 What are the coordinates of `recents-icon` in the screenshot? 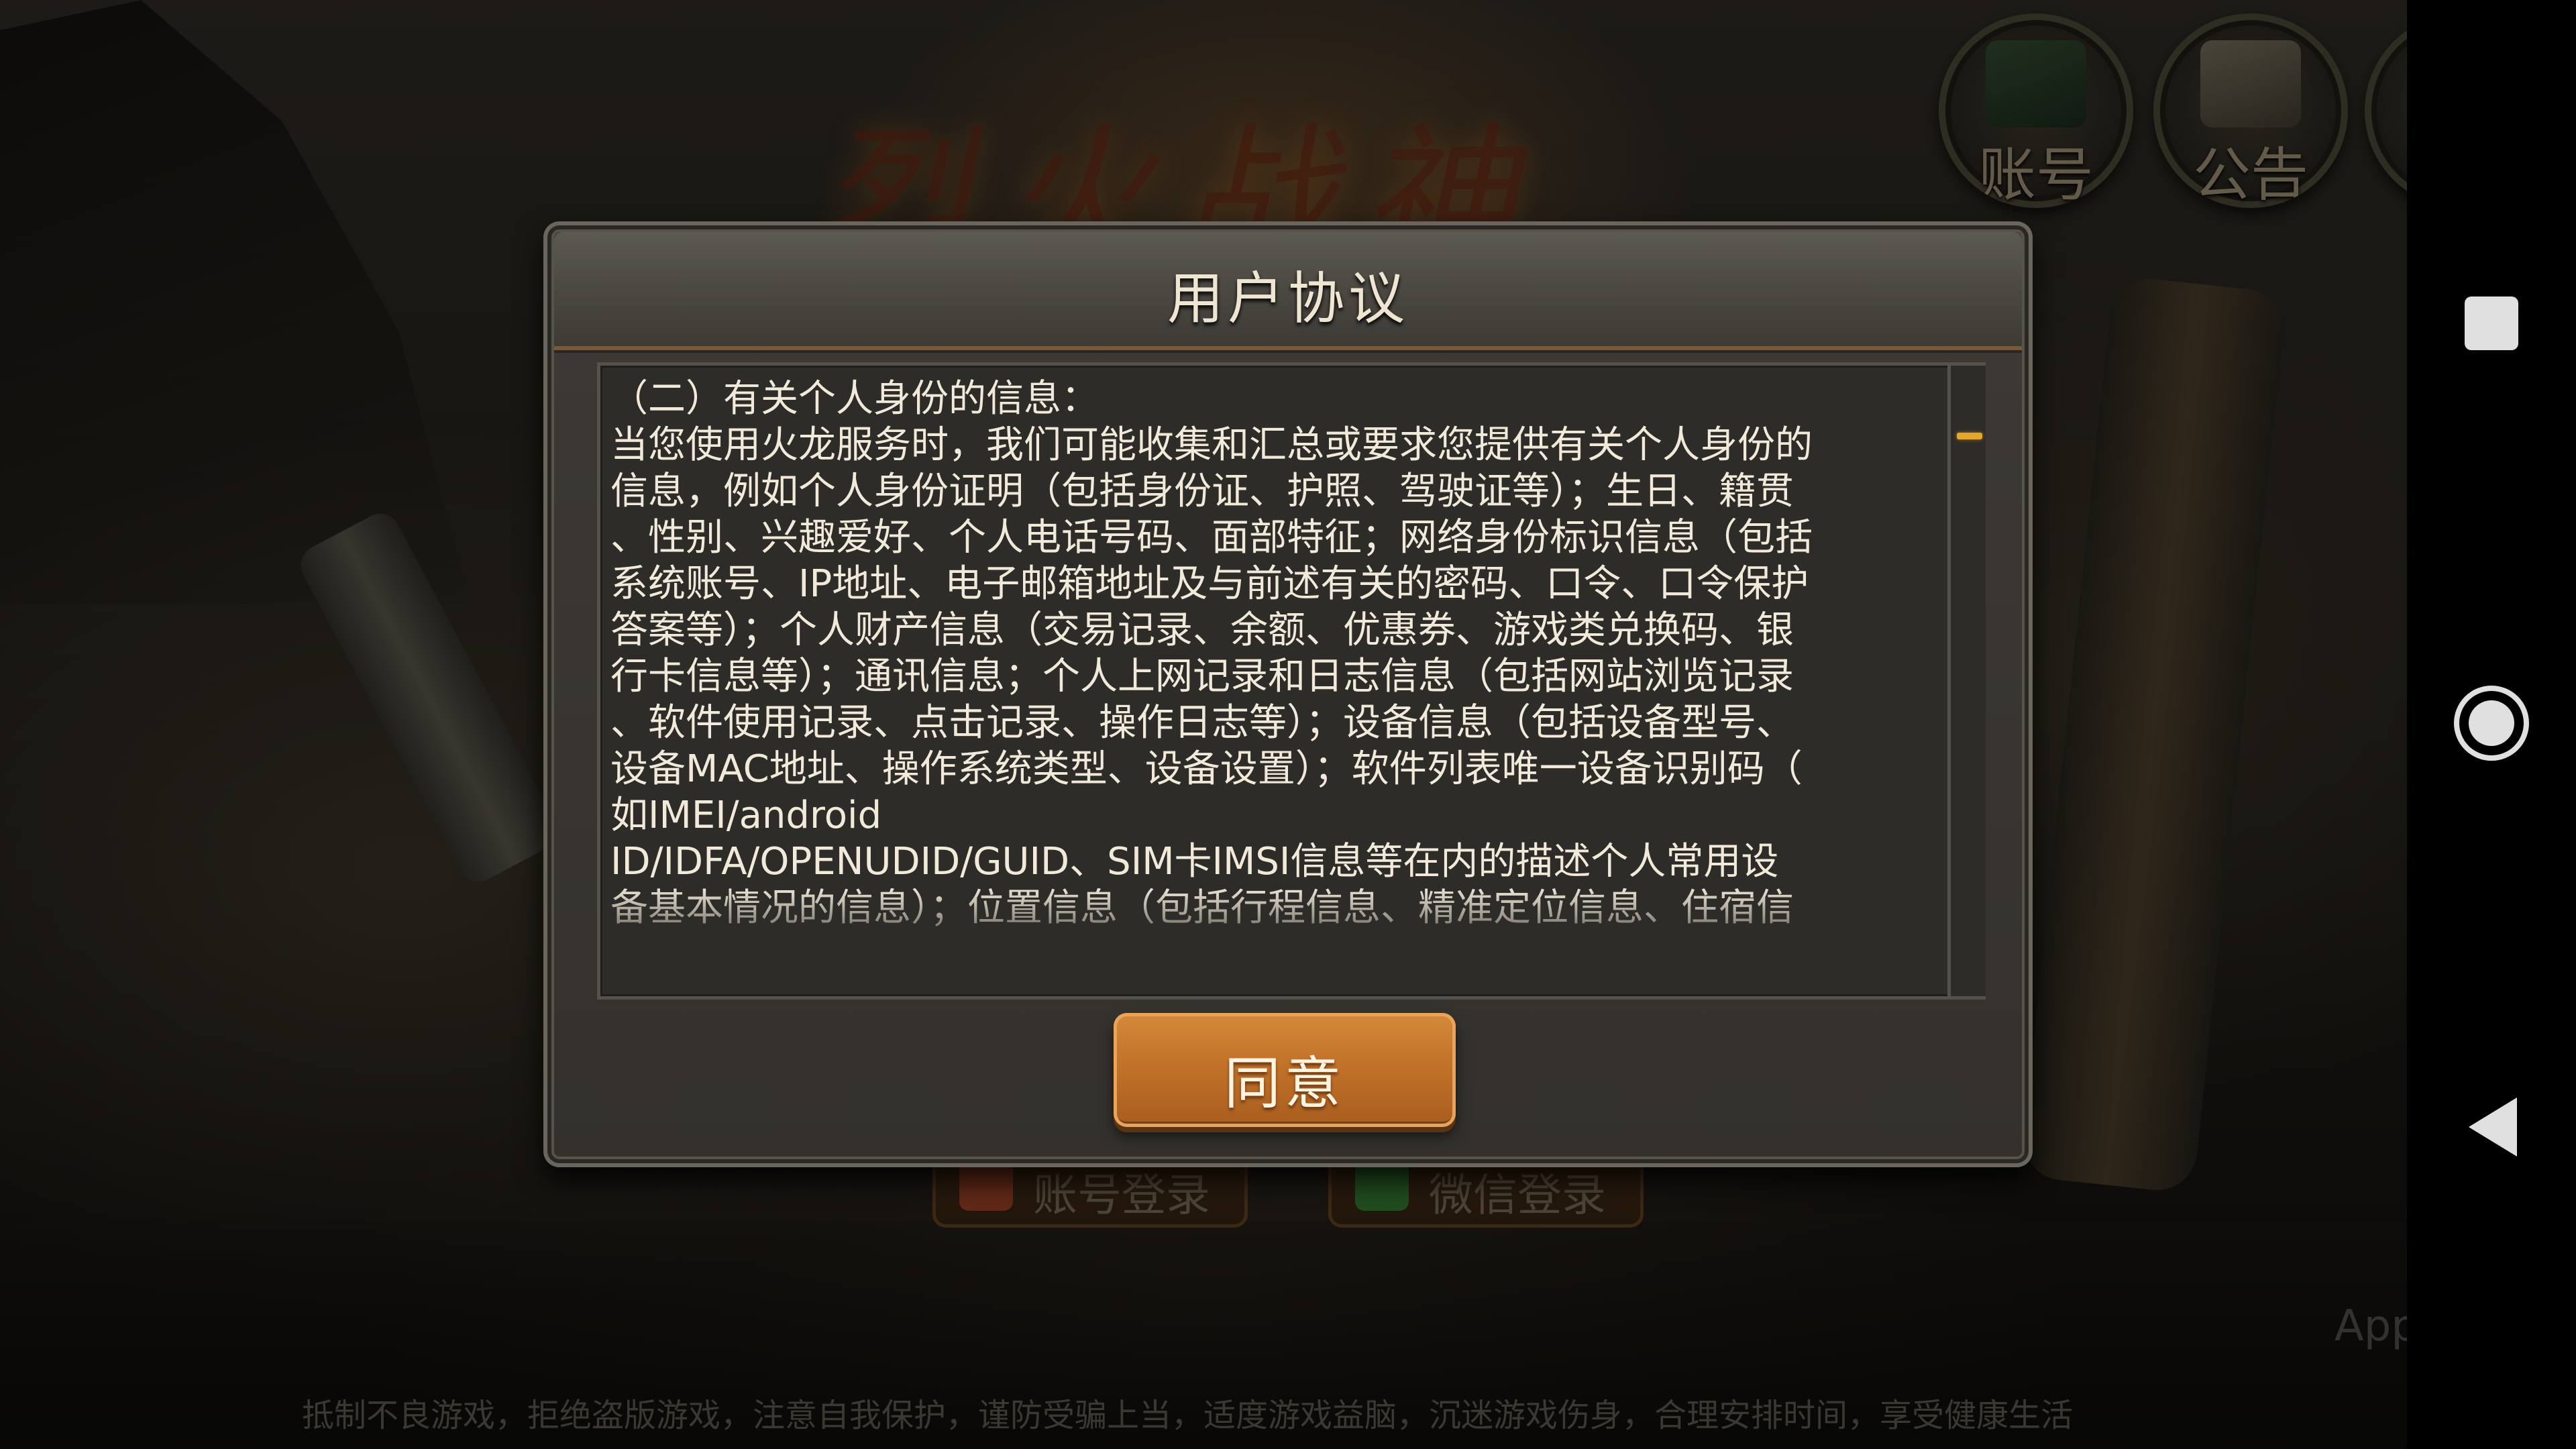 It's located at (2491, 323).